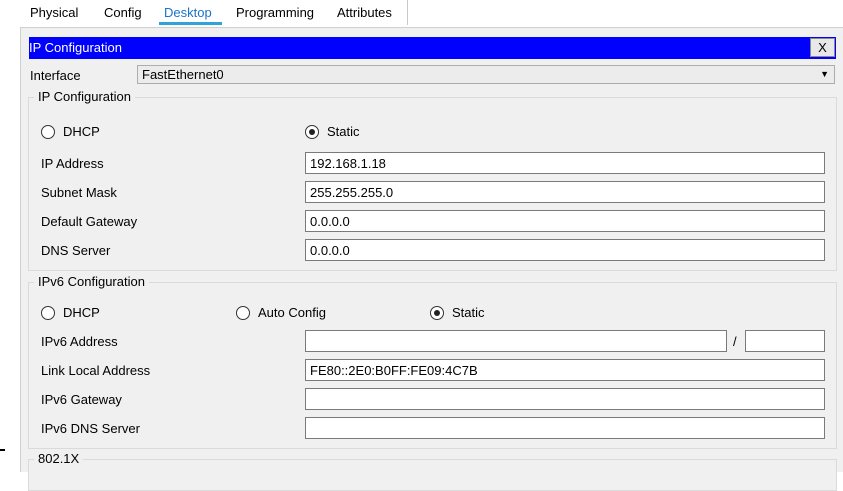 The image size is (843, 491). I want to click on edge-divider, so click(2, 450).